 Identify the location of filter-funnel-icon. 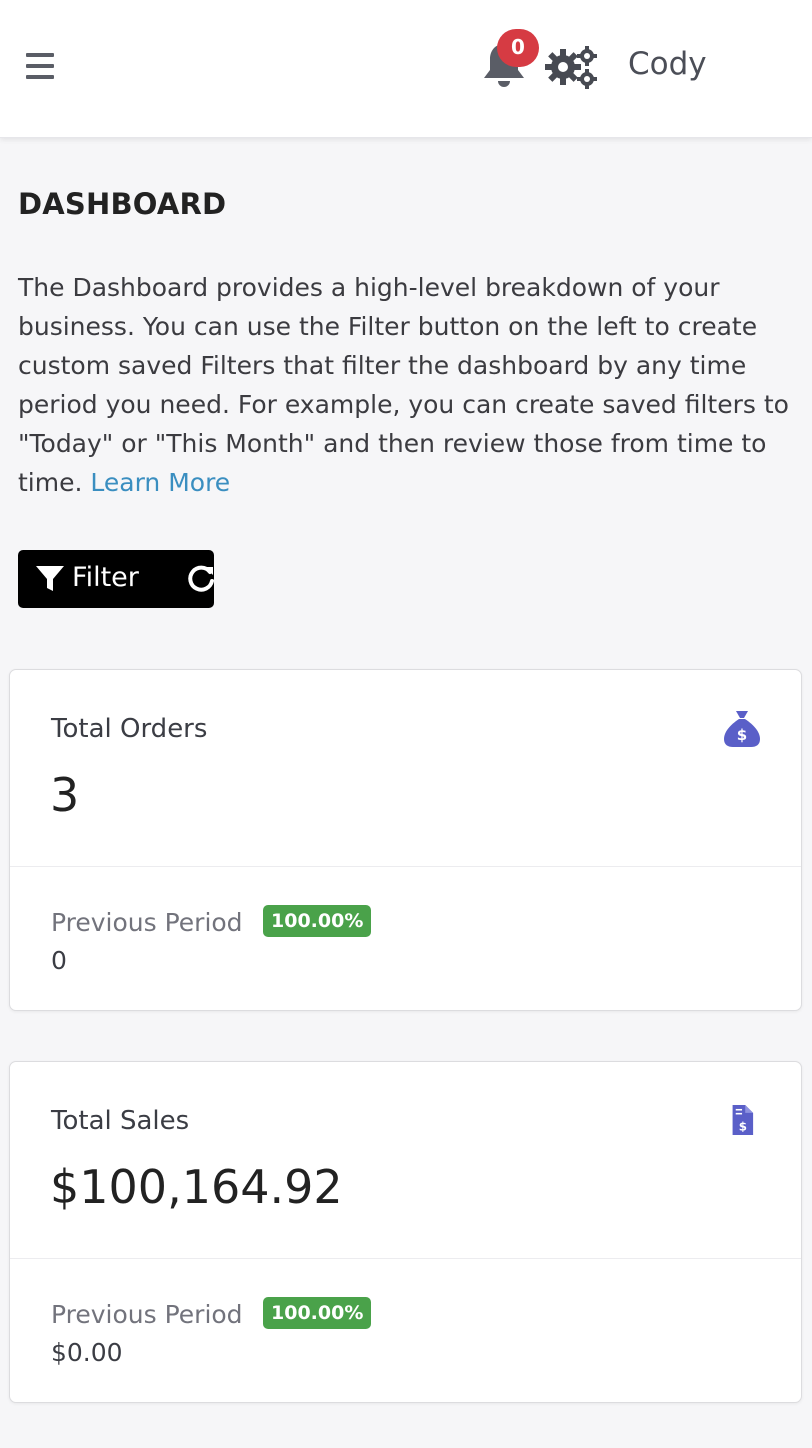
(50, 578).